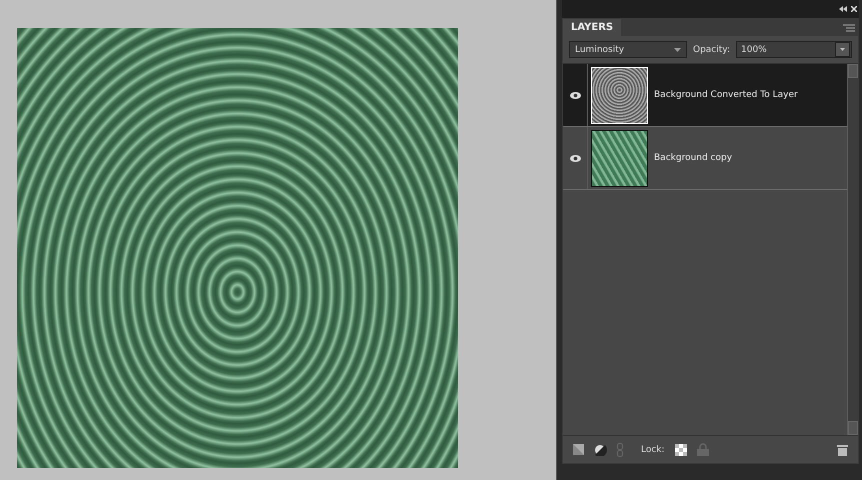 Image resolution: width=862 pixels, height=480 pixels. I want to click on layer-name: Background copy, so click(693, 158).